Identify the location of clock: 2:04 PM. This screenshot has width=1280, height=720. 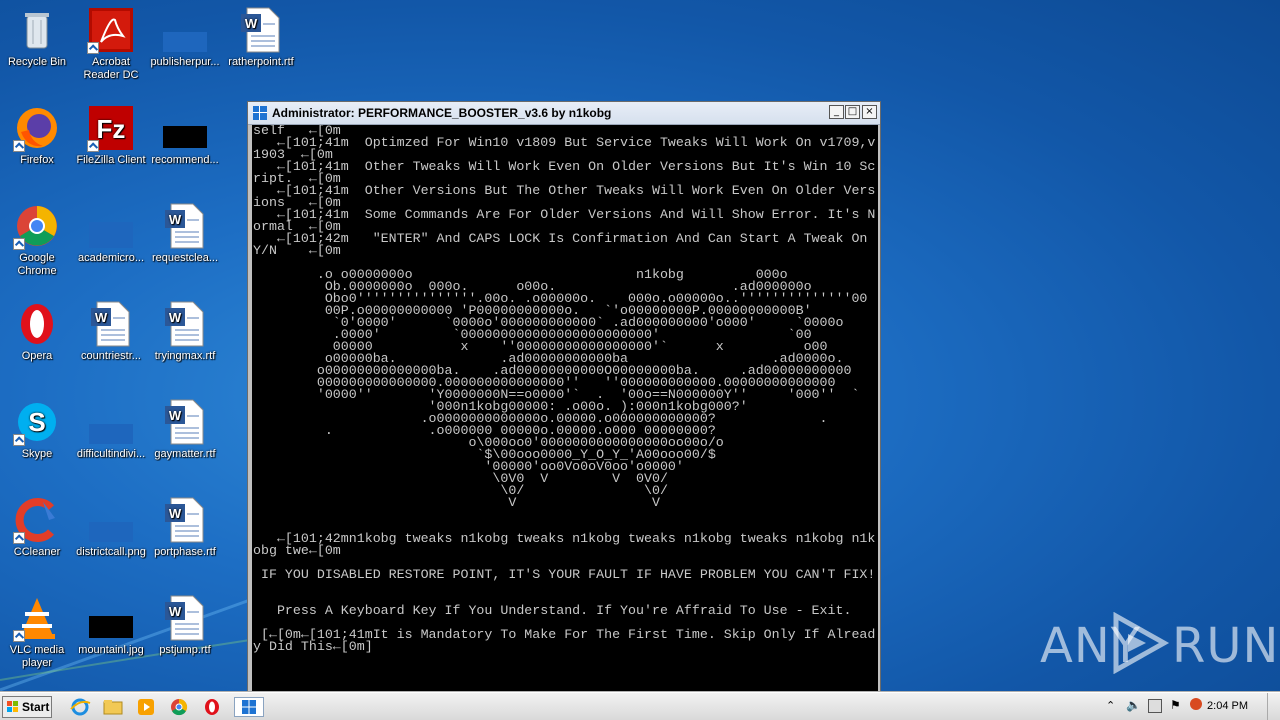
(1227, 706).